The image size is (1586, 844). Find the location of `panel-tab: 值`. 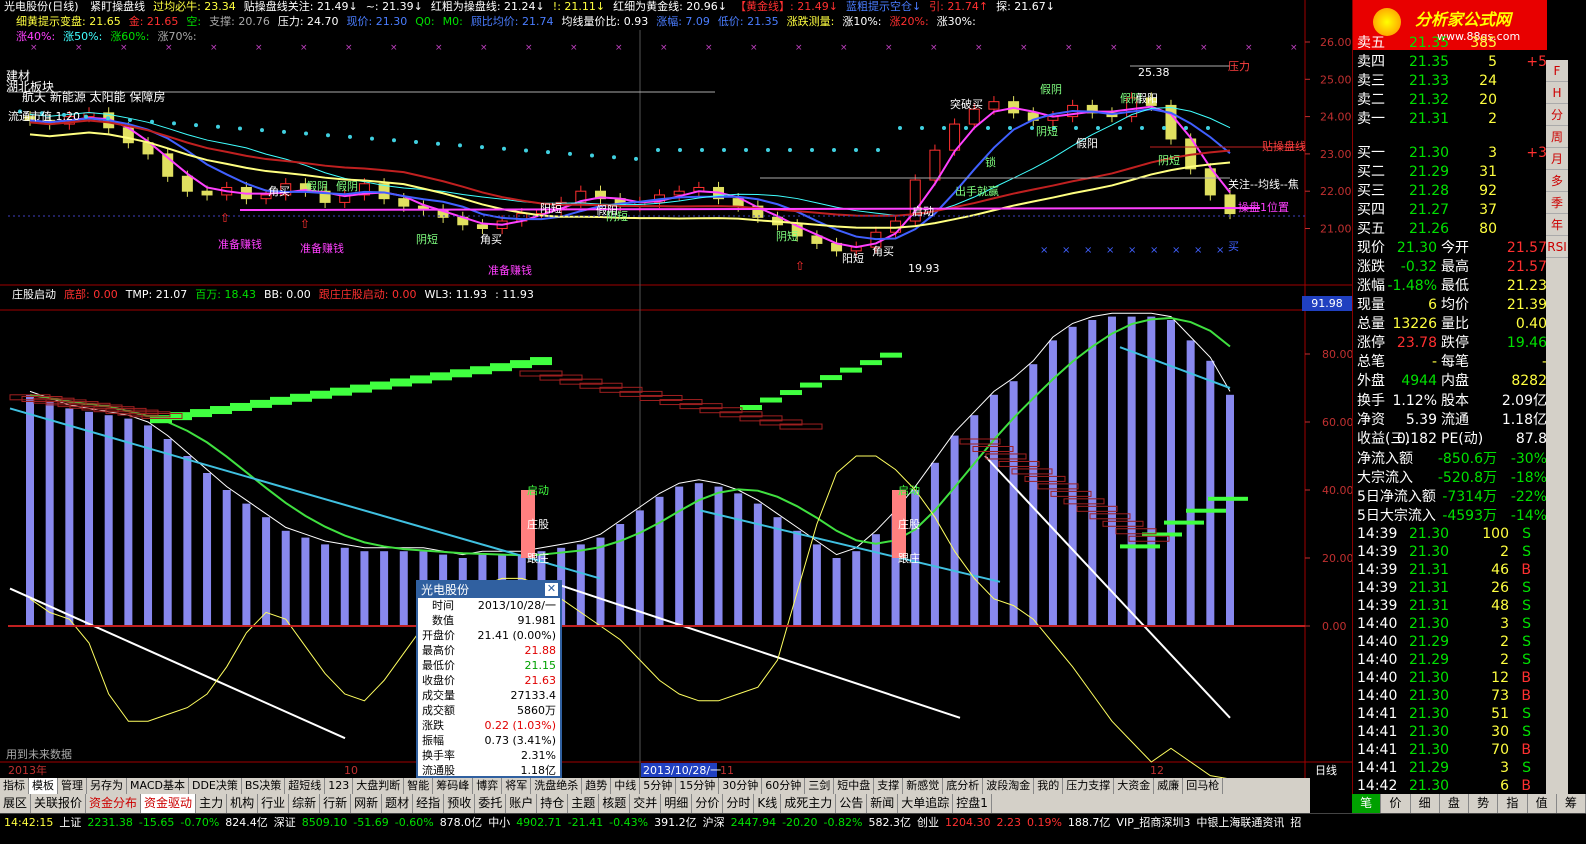

panel-tab: 值 is located at coordinates (1542, 803).